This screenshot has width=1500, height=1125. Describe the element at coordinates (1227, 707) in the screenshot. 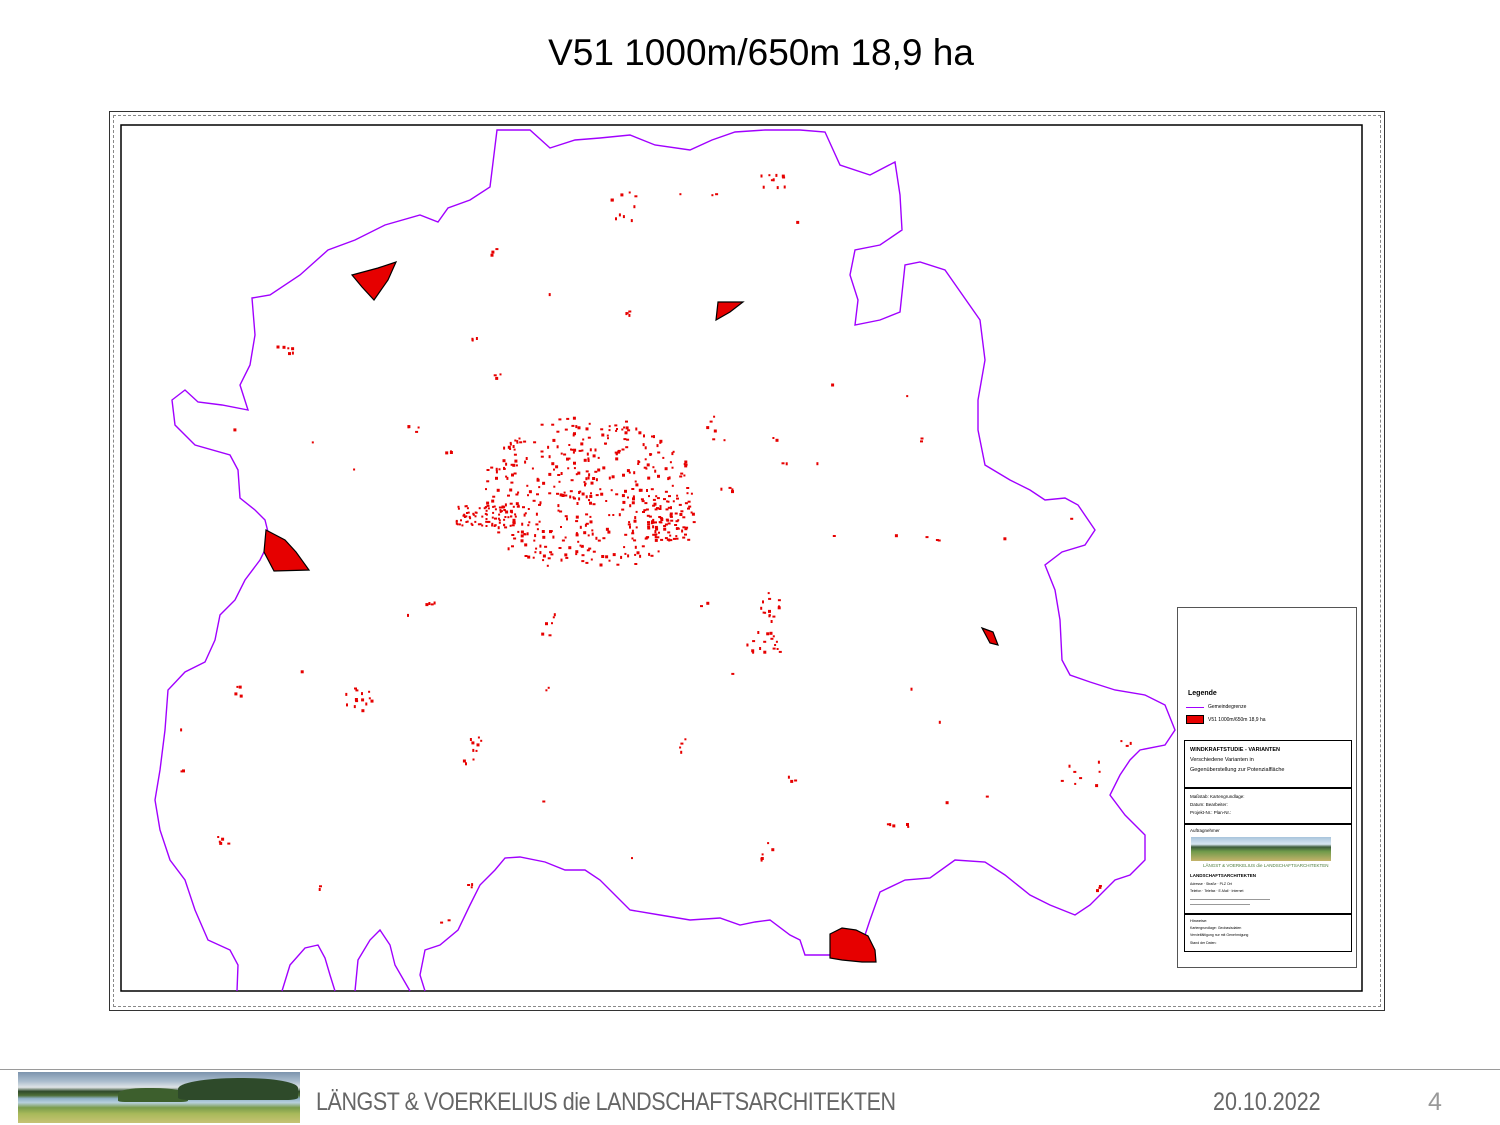

I see `legend-item-label: Gemeindegrenze` at that location.